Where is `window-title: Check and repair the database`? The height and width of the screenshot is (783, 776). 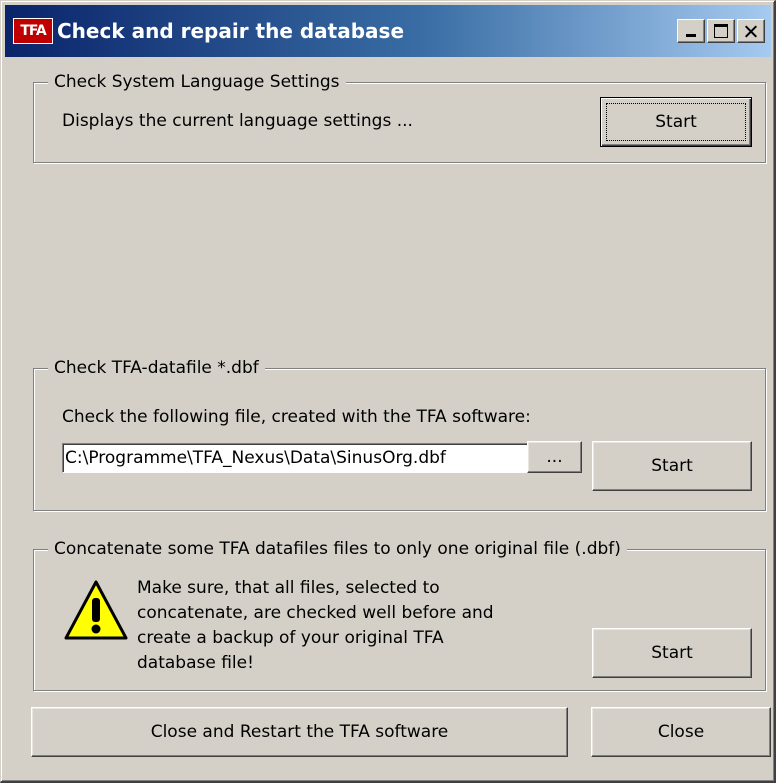 window-title: Check and repair the database is located at coordinates (231, 31).